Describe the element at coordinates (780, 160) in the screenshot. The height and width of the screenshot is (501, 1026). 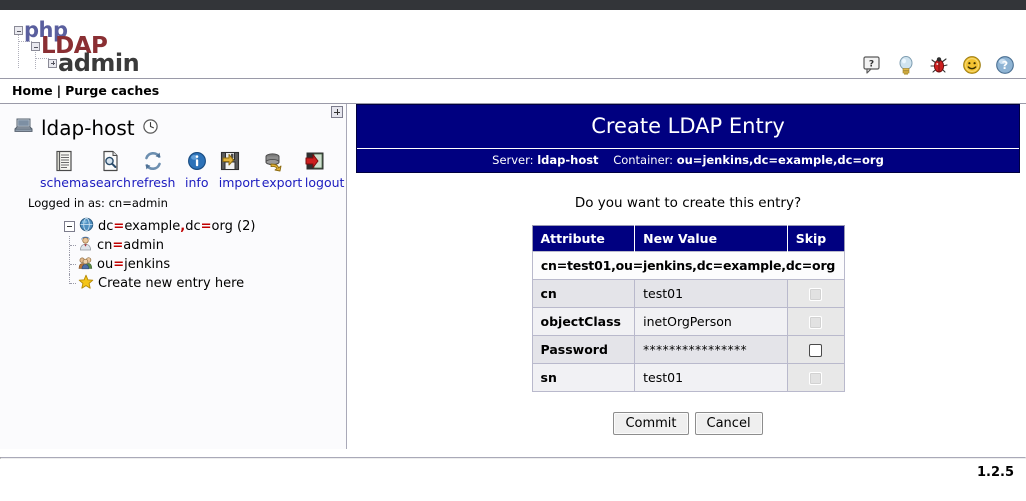
I see `container-value: ou=jenkins,dc=example,dc=org` at that location.